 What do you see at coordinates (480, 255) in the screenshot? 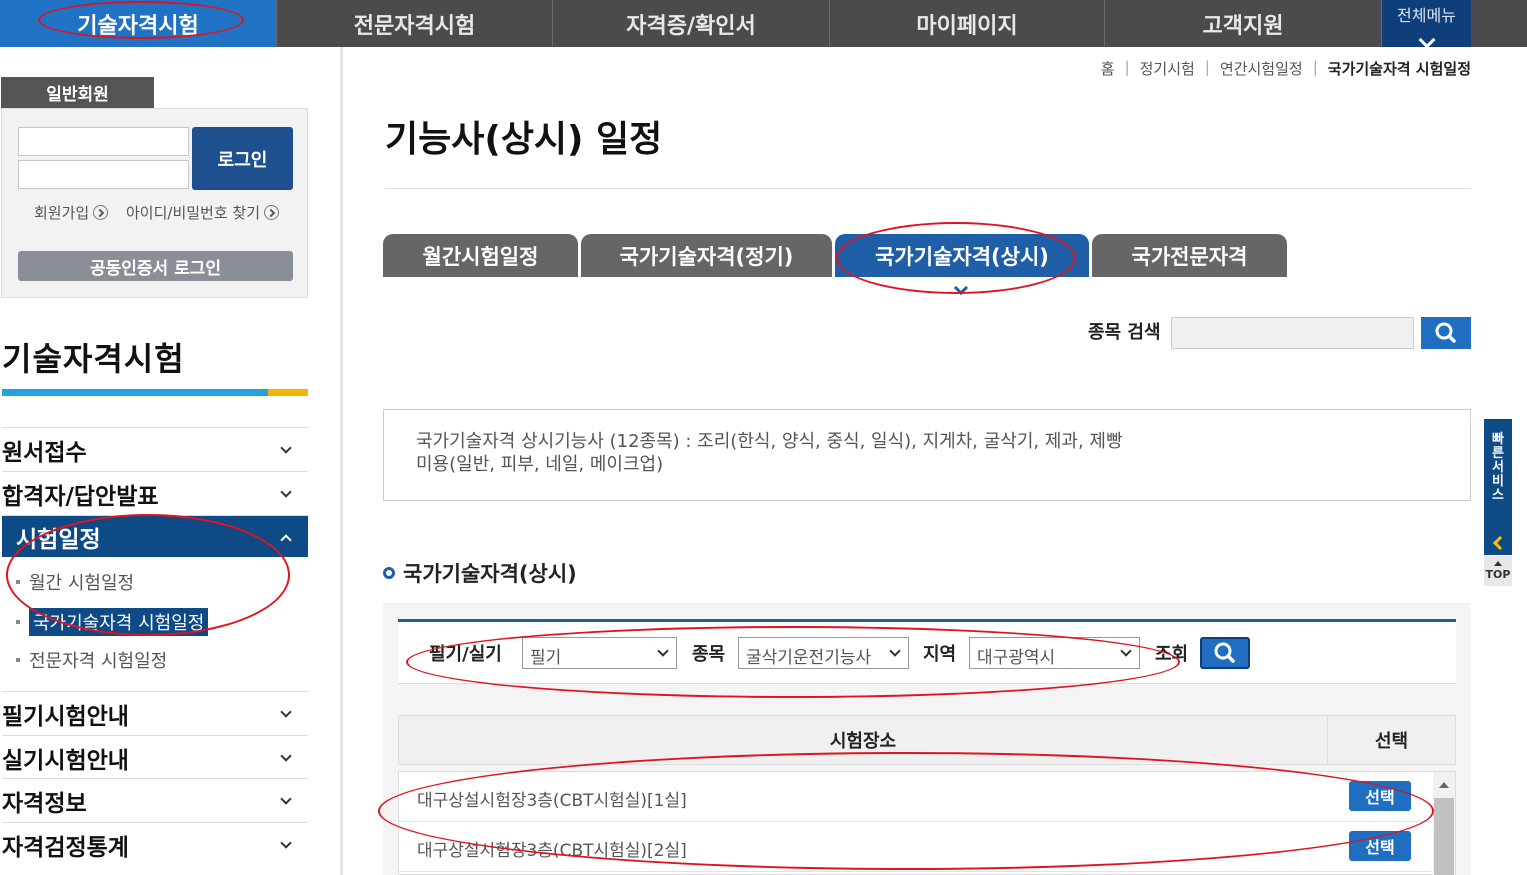
I see `tab-monthly: 월간시험일정` at bounding box center [480, 255].